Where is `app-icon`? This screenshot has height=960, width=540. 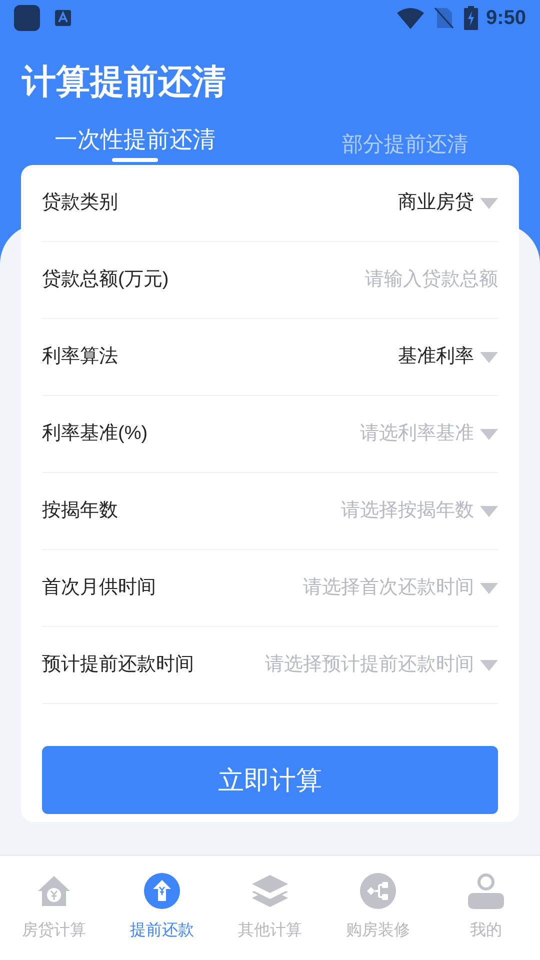
app-icon is located at coordinates (27, 18).